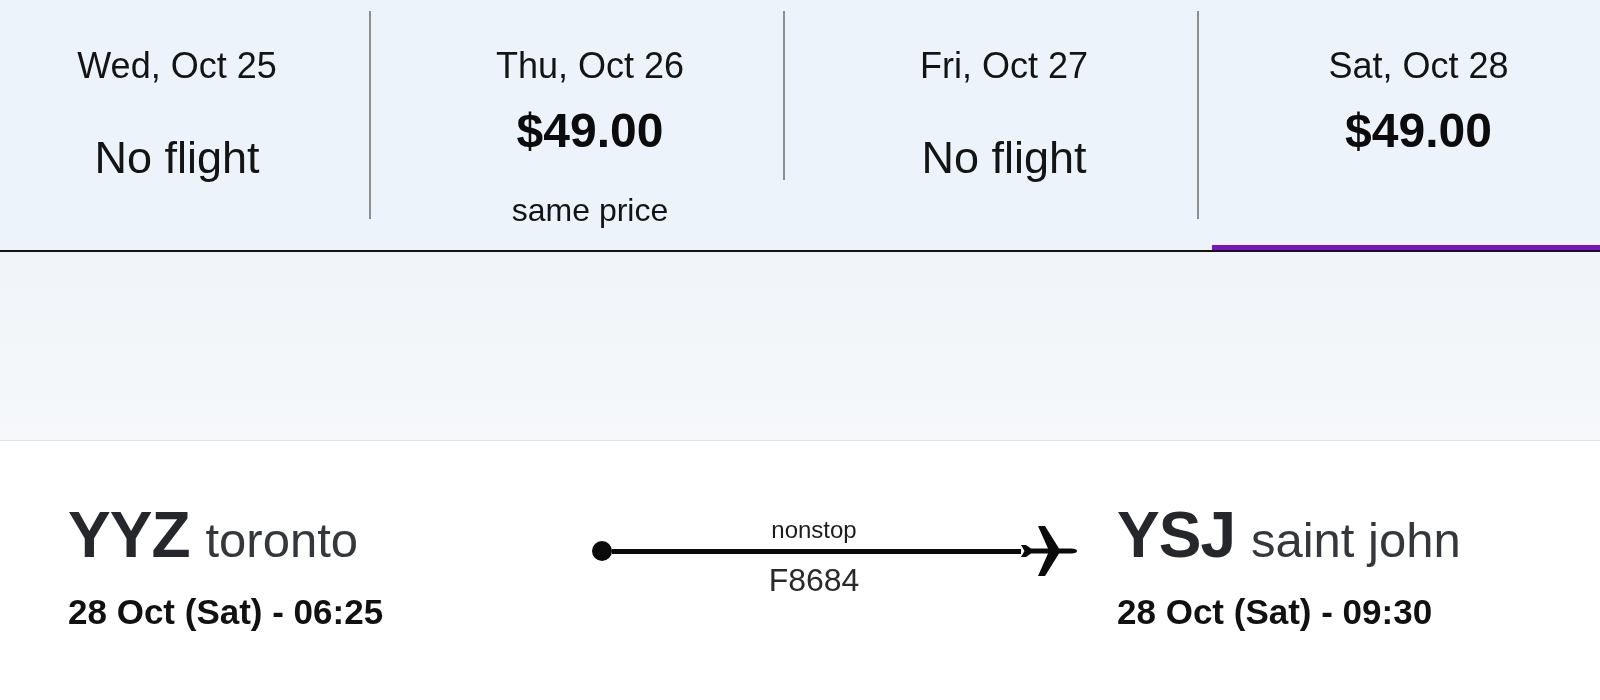  I want to click on date-label: Wed, Oct 25, so click(177, 66).